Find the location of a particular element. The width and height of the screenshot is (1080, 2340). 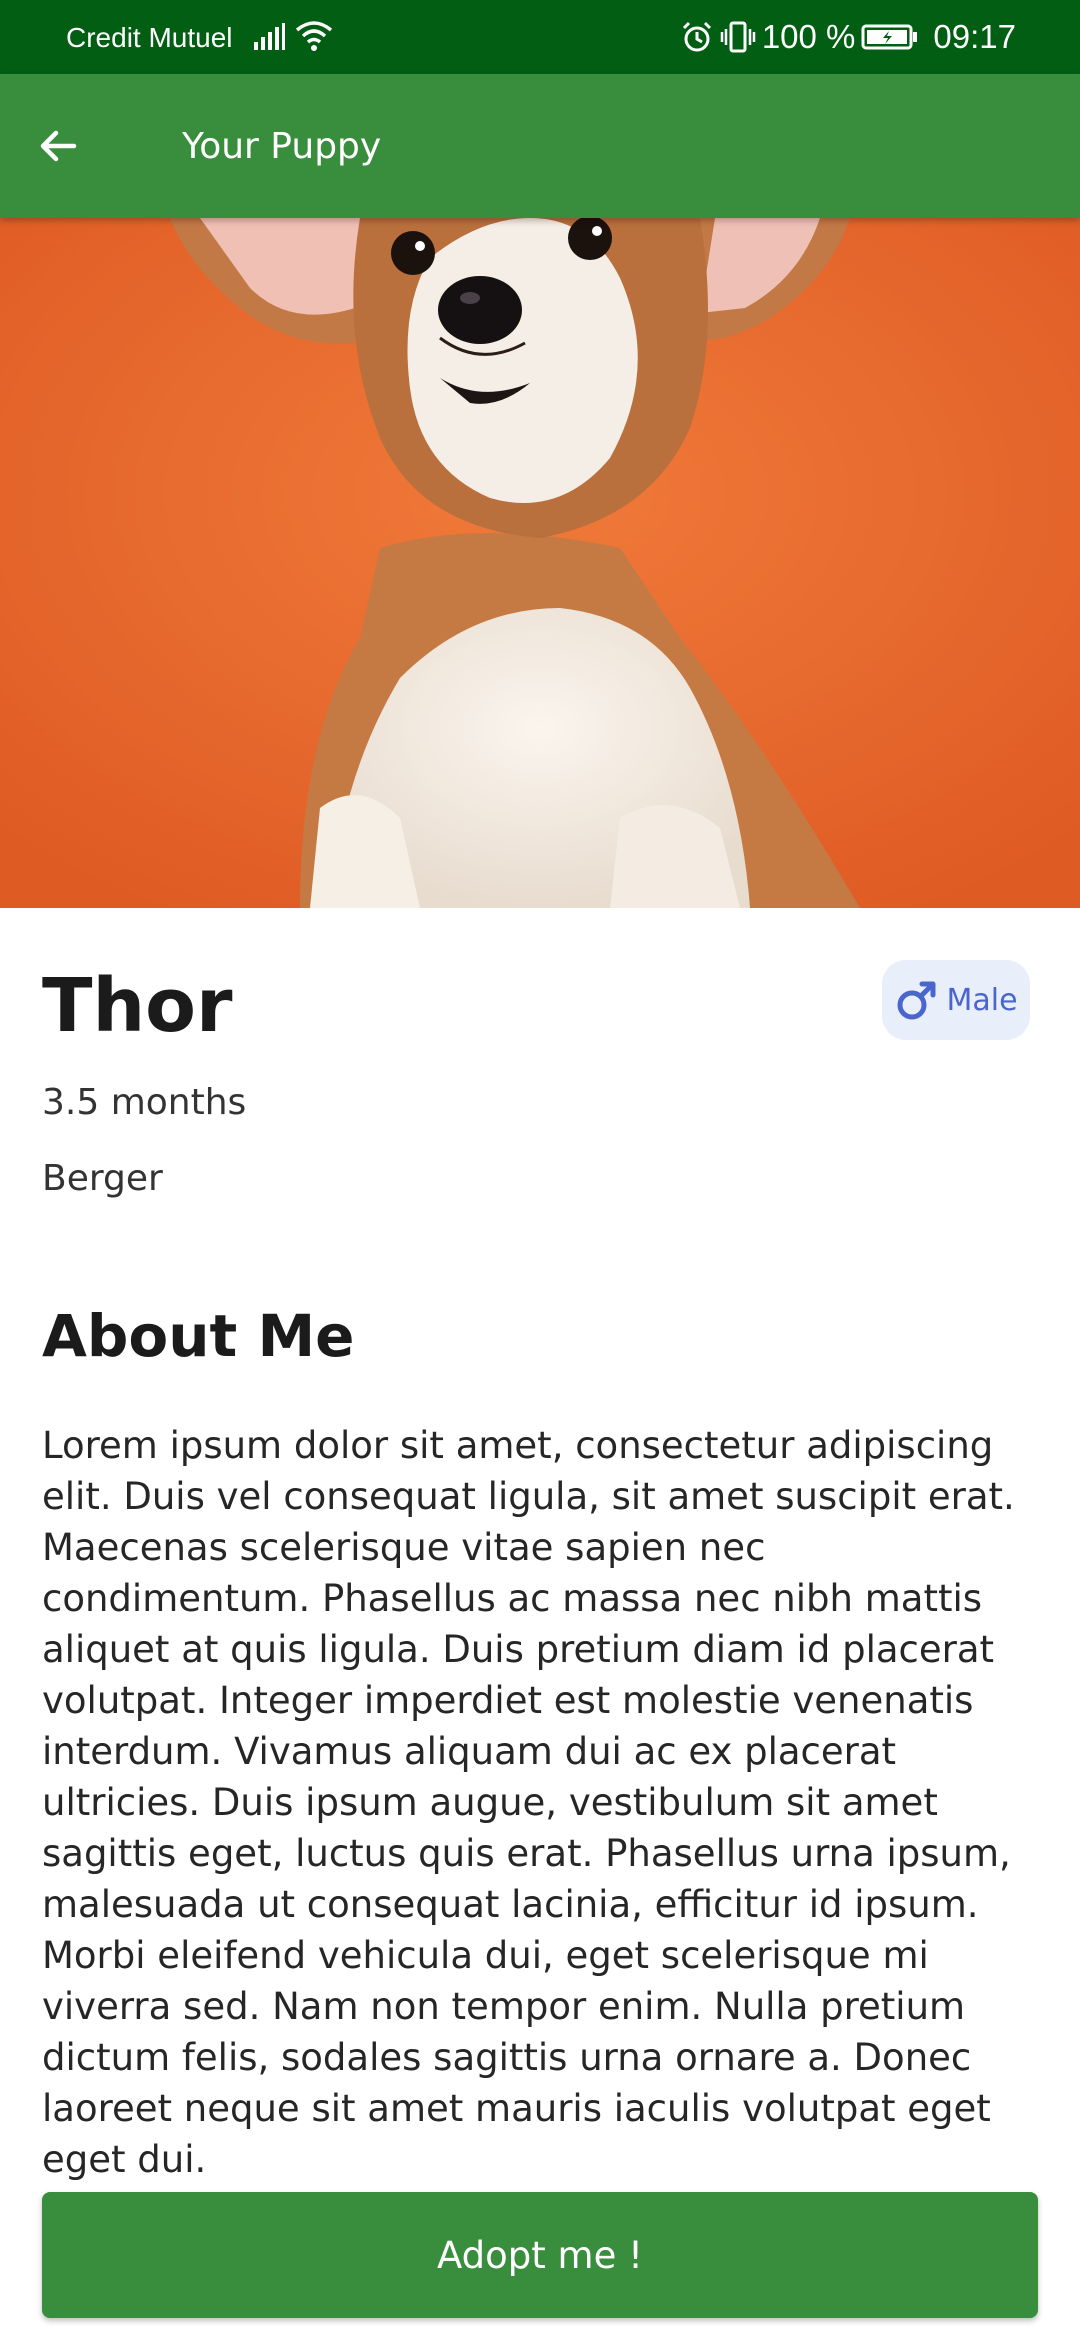

status-bar: Credit Mutuel 100 % 09:17 is located at coordinates (540, 37).